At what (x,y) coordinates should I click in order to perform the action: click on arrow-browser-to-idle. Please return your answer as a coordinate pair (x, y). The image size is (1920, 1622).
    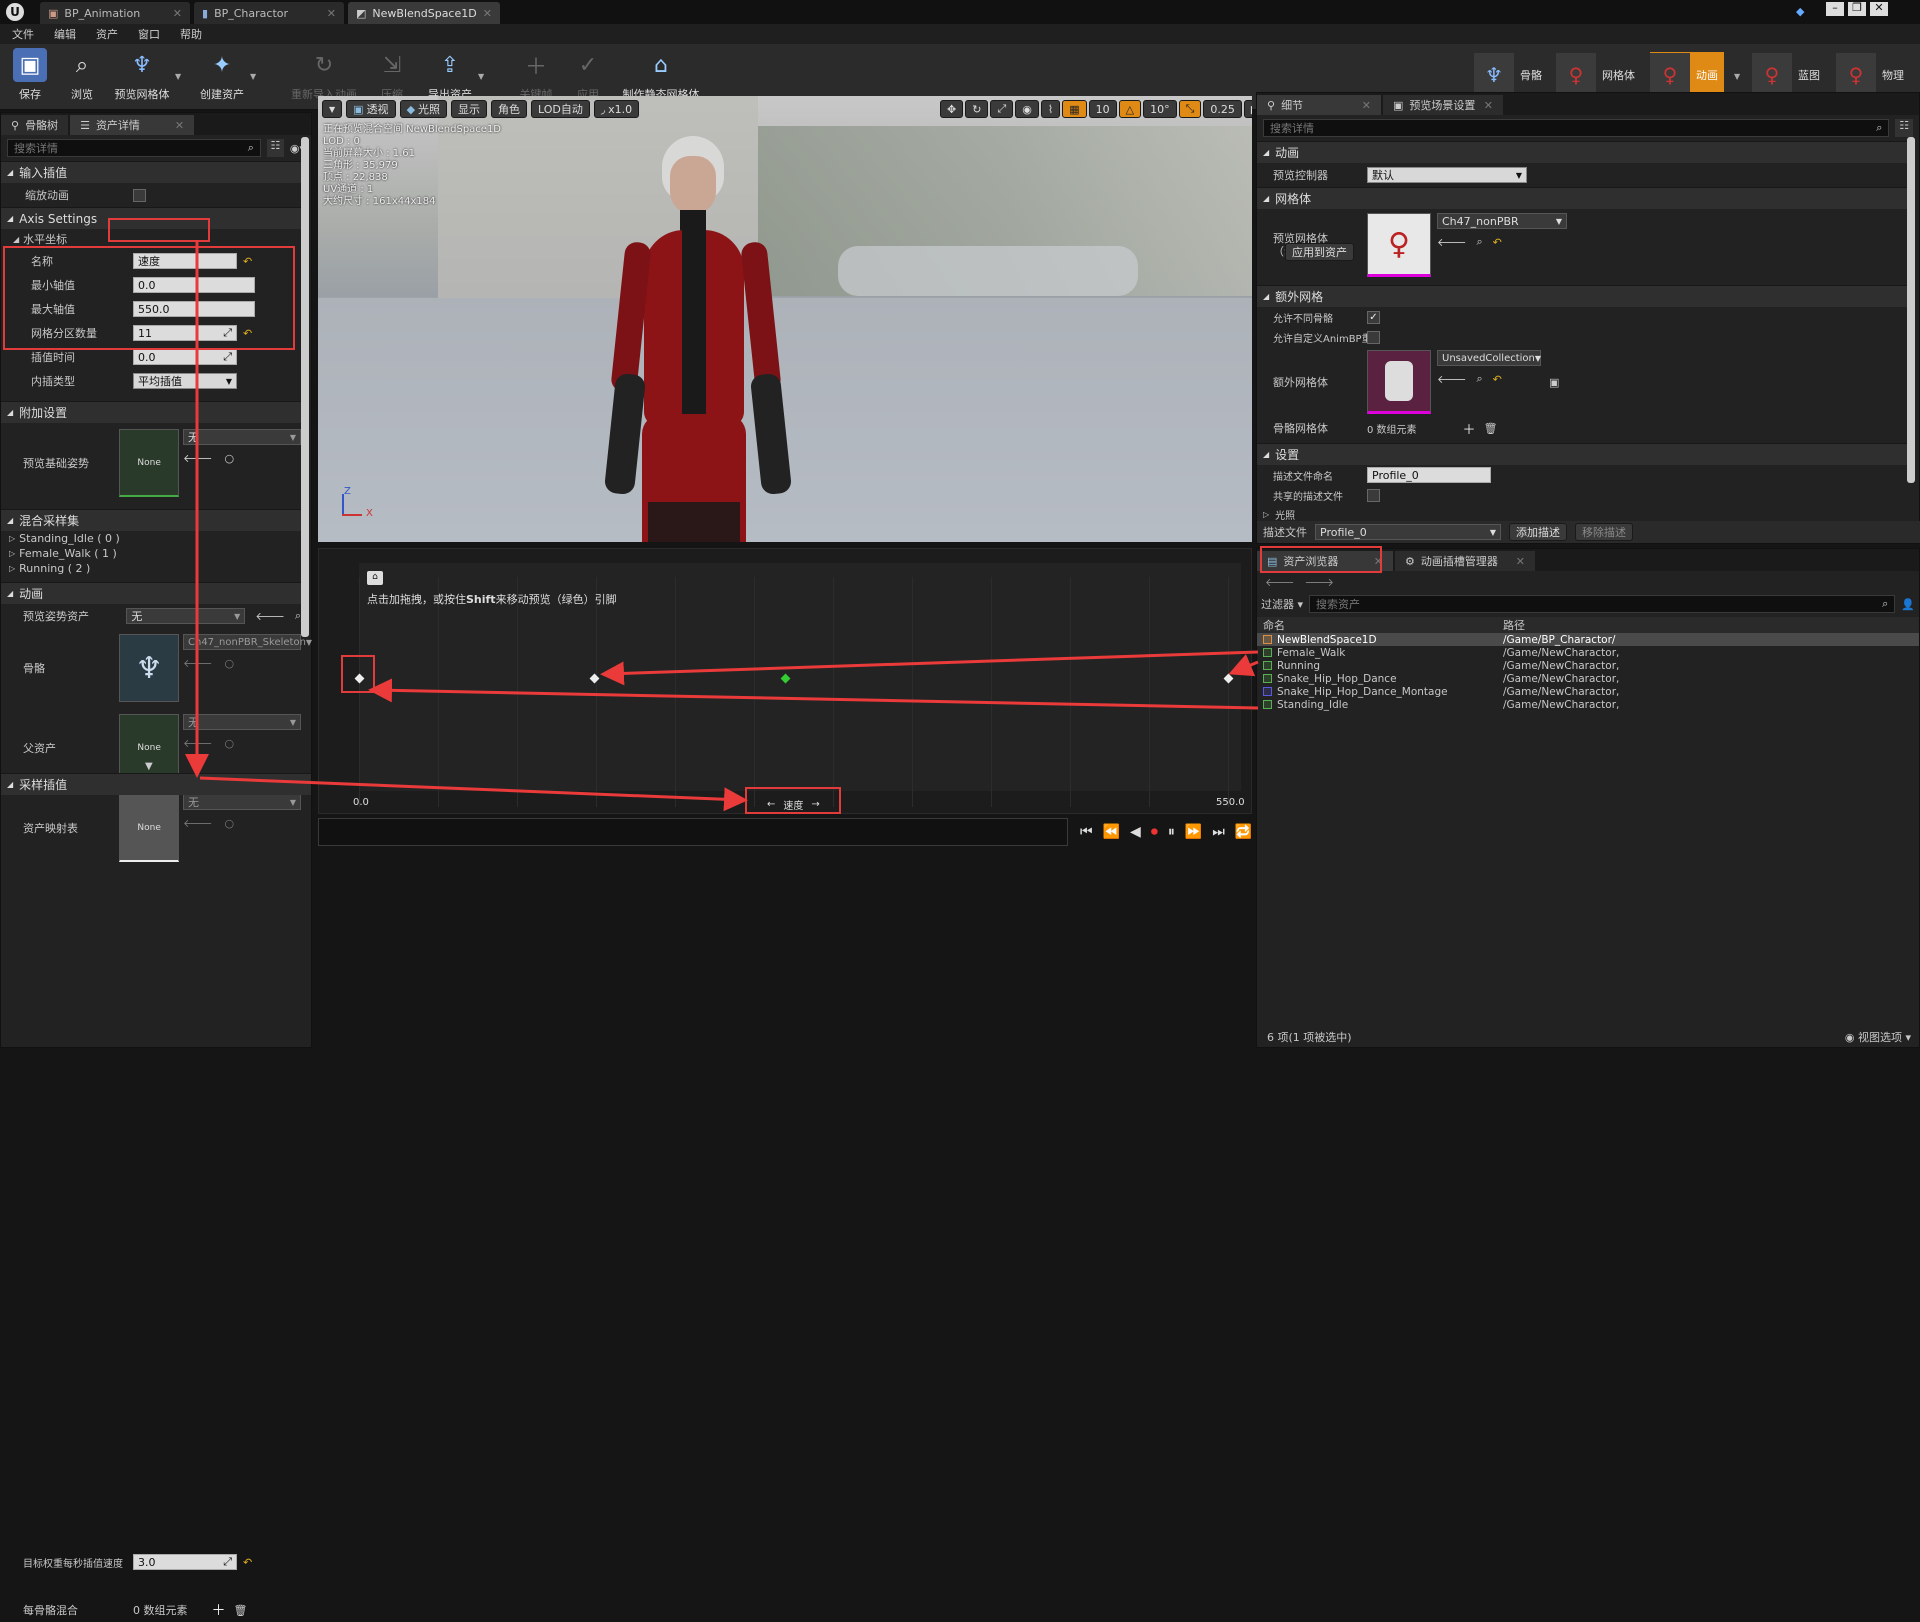
    Looking at the image, I should click on (813, 694).